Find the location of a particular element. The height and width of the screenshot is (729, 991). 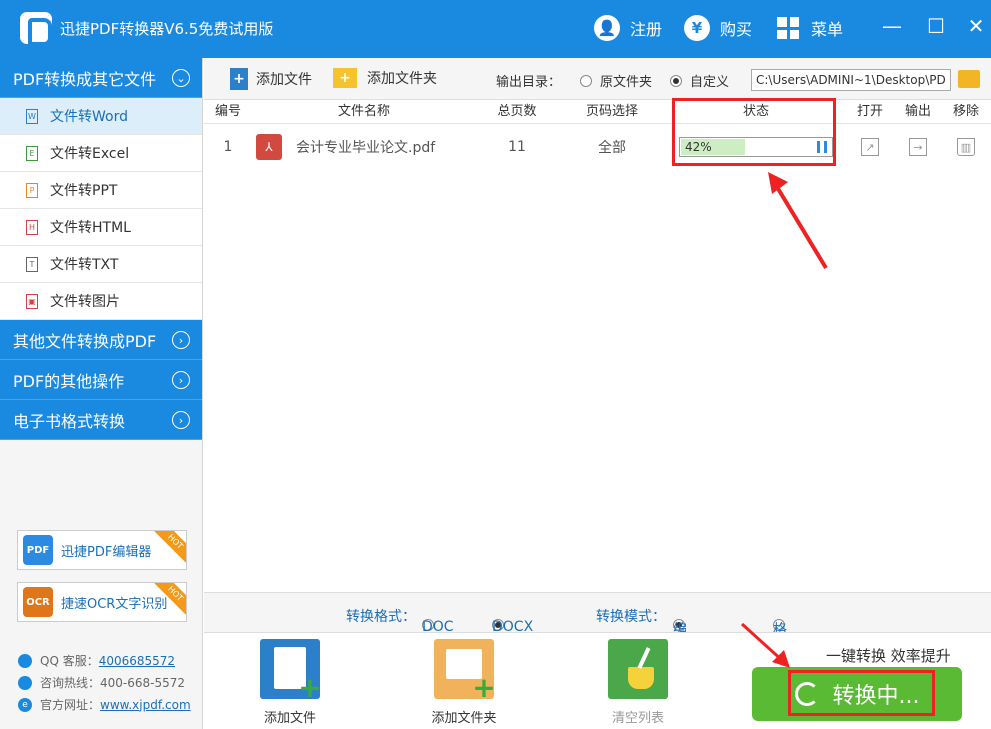

header-pages: 总页数 is located at coordinates (517, 111).